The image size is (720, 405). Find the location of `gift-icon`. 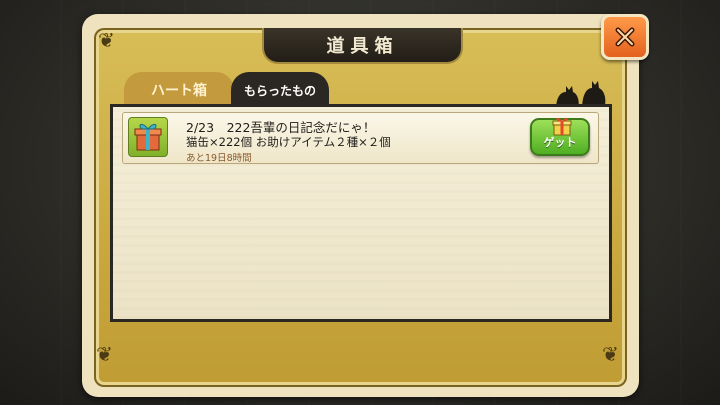

gift-icon is located at coordinates (562, 126).